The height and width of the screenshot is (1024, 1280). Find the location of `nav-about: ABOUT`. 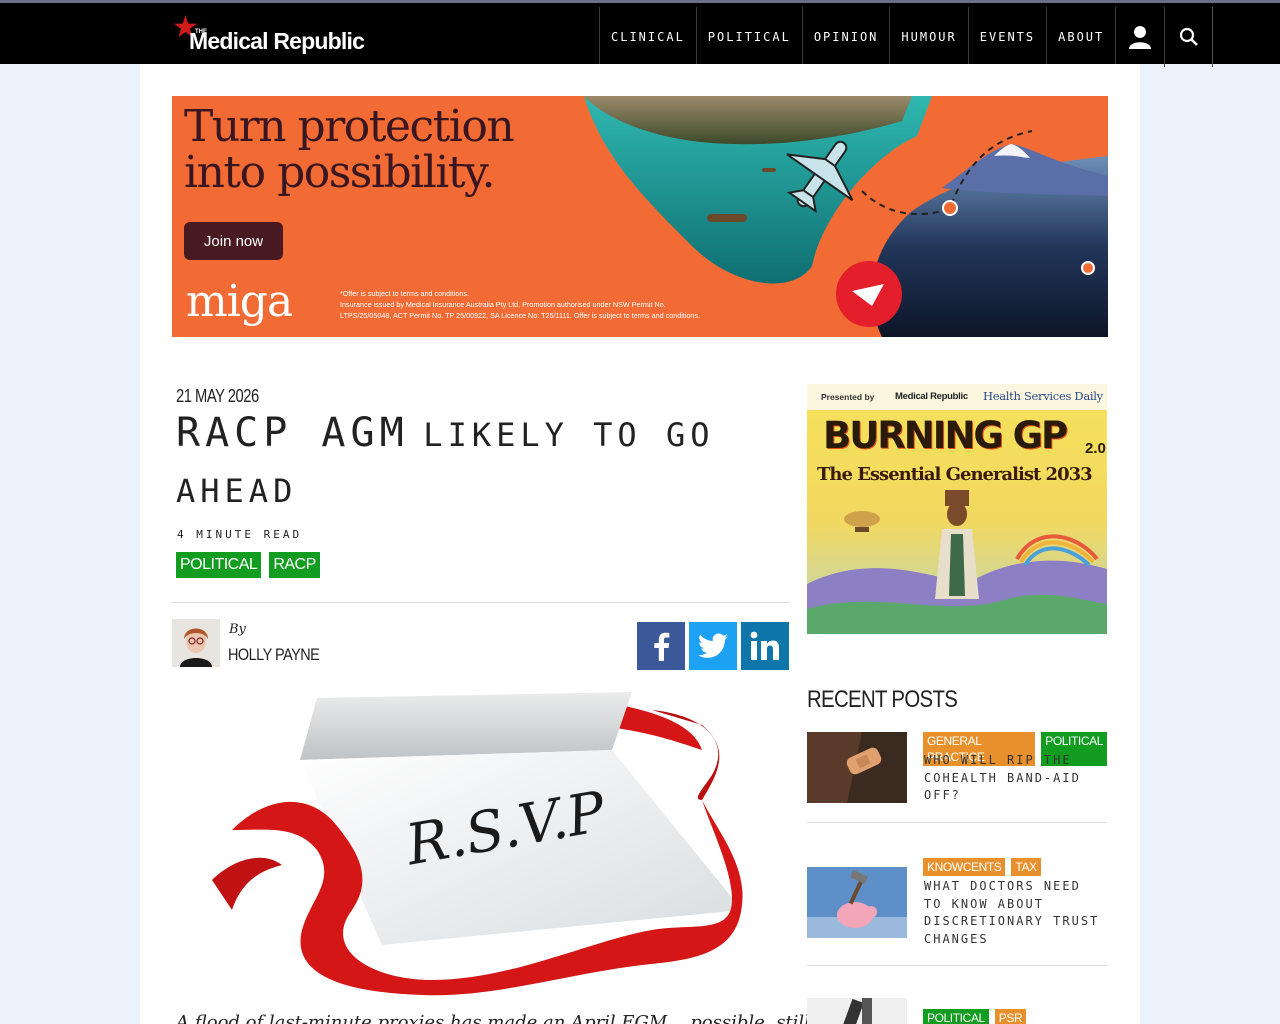

nav-about: ABOUT is located at coordinates (1082, 37).